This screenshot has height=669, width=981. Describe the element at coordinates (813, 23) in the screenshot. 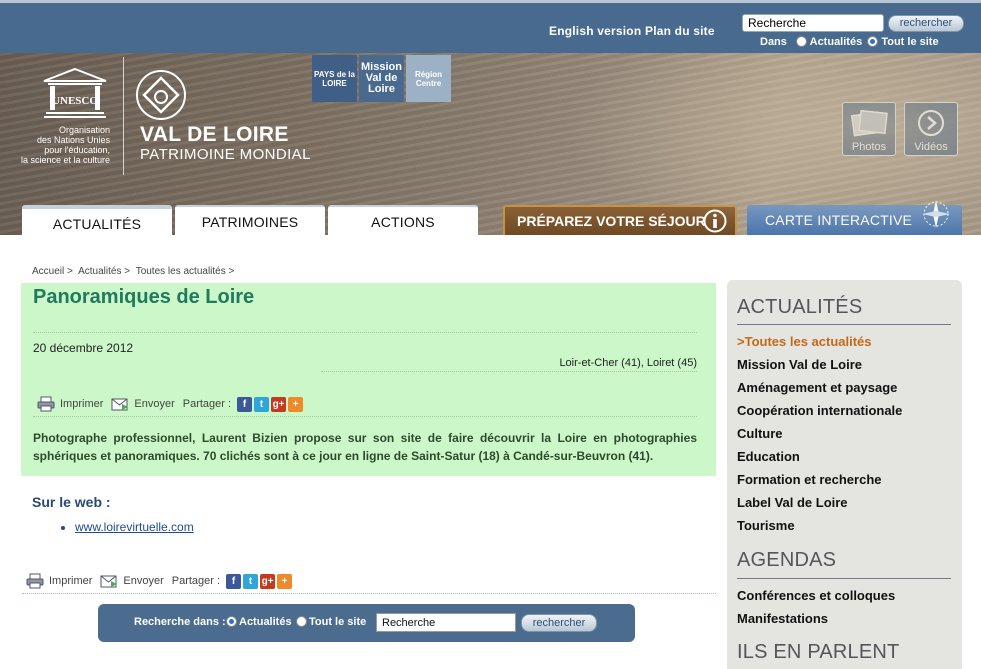

I see `search-input` at that location.